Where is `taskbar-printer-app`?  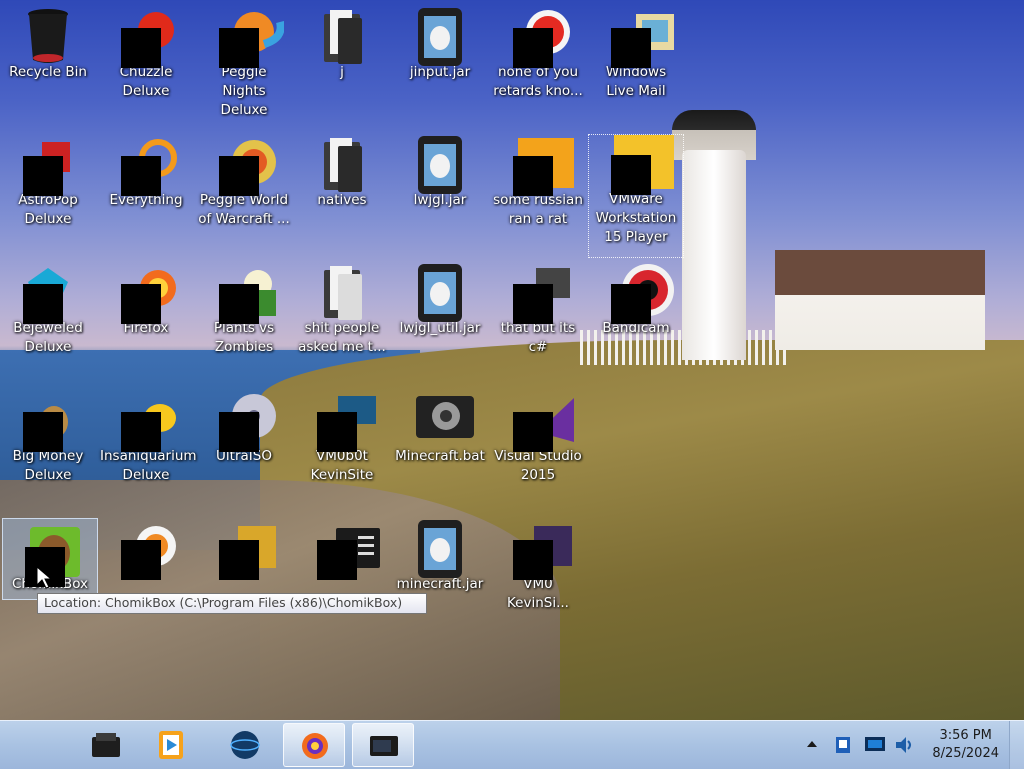 taskbar-printer-app is located at coordinates (106, 745).